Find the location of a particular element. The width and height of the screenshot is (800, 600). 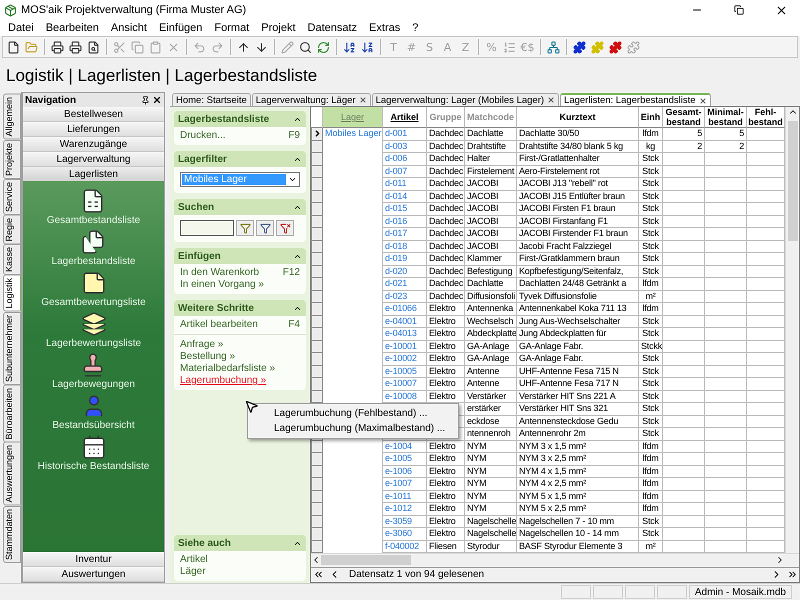

document-tab: Lagerverwaltung: Läger is located at coordinates (311, 99).